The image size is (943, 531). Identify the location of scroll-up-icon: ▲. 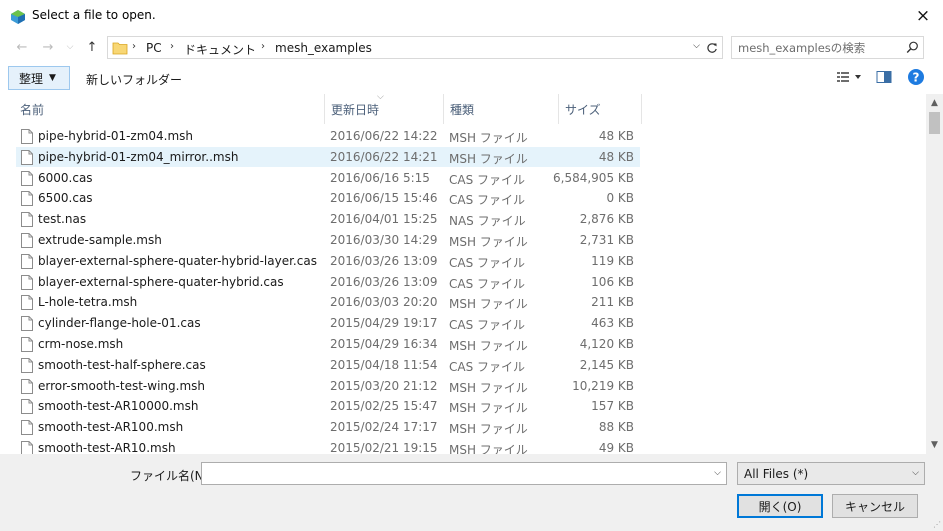
(934, 103).